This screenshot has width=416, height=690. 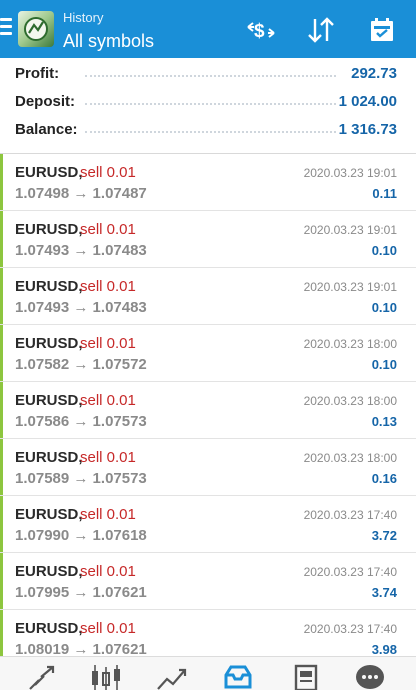 What do you see at coordinates (106, 676) in the screenshot?
I see `chart-icon` at bounding box center [106, 676].